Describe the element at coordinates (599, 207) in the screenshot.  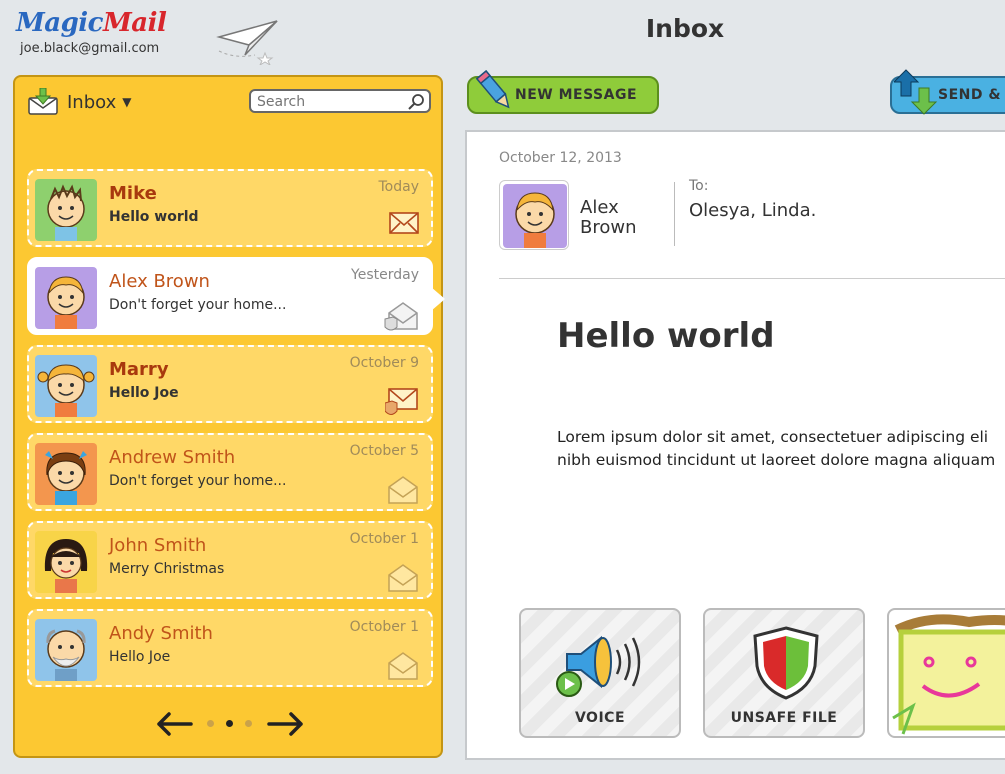
I see `sender-first-name: Alex` at that location.